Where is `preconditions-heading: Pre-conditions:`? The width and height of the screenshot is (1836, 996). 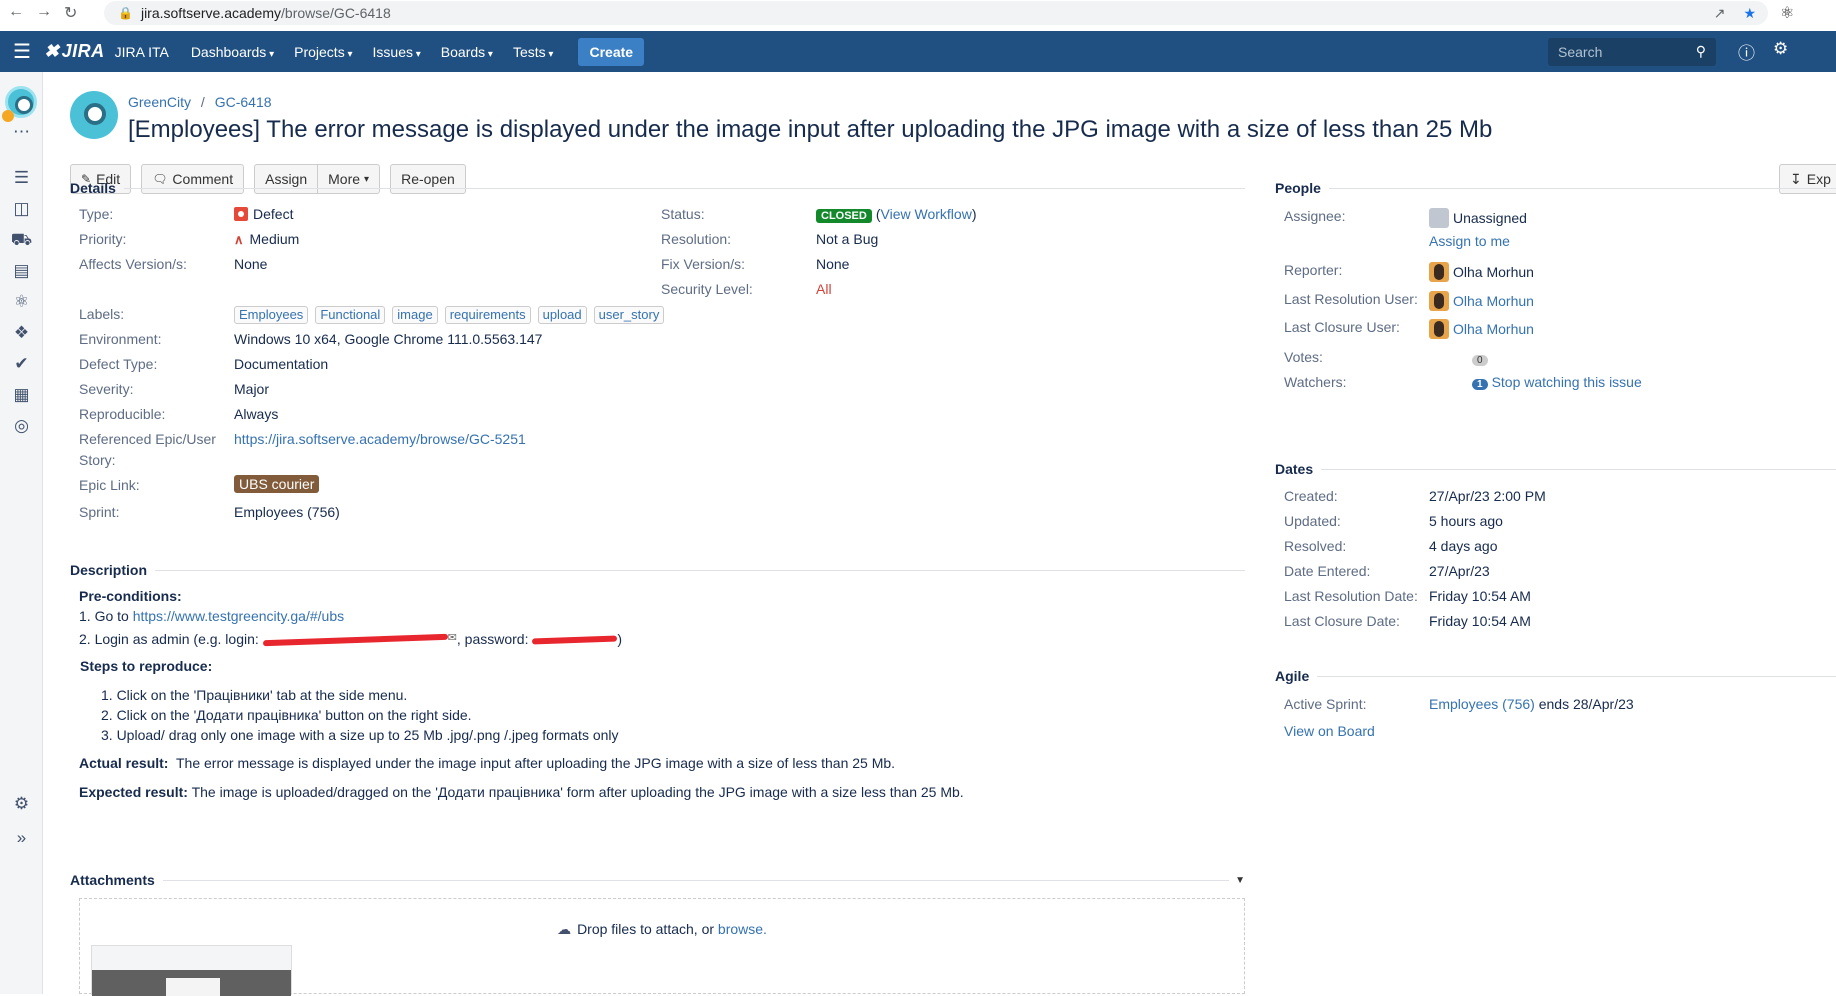
preconditions-heading: Pre-conditions: is located at coordinates (130, 596).